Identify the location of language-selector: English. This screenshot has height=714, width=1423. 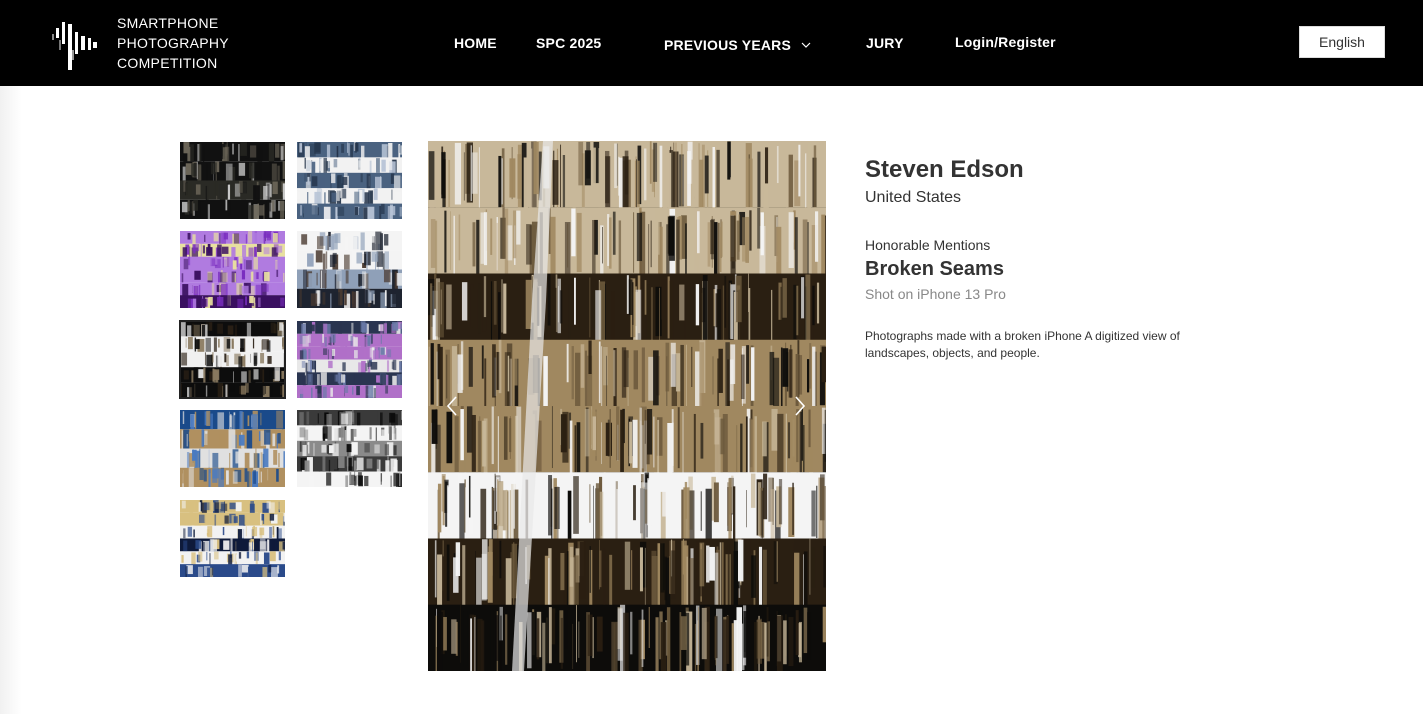
(1342, 42).